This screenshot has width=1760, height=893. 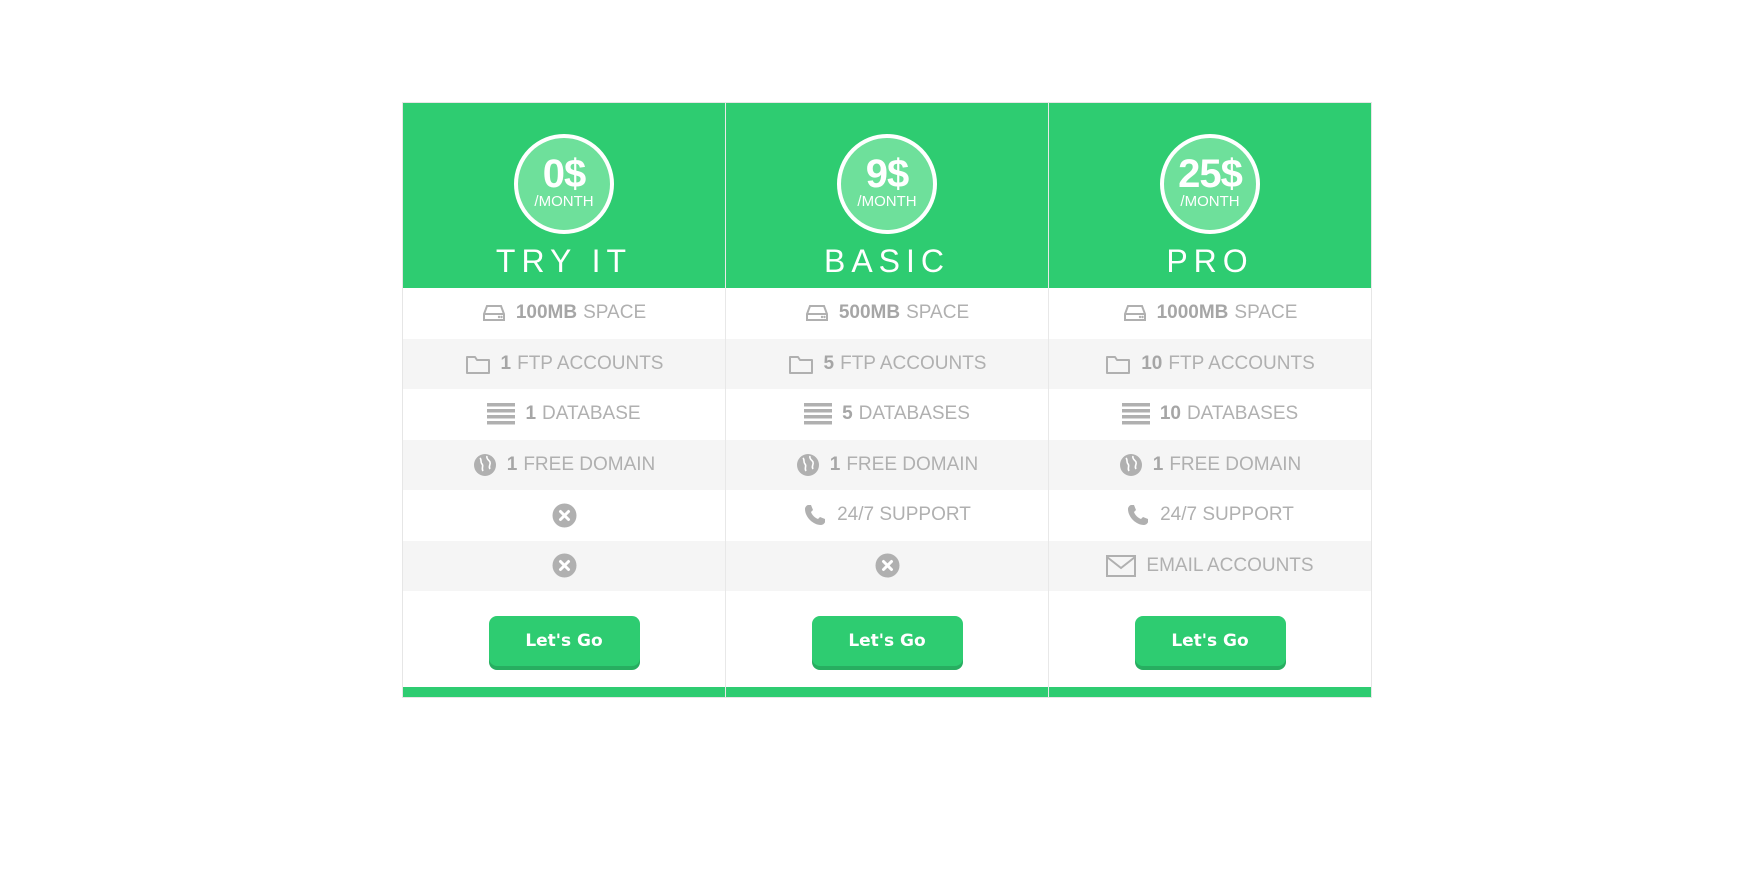 I want to click on feature-email: EMAIL ACCOUNTS, so click(x=1210, y=565).